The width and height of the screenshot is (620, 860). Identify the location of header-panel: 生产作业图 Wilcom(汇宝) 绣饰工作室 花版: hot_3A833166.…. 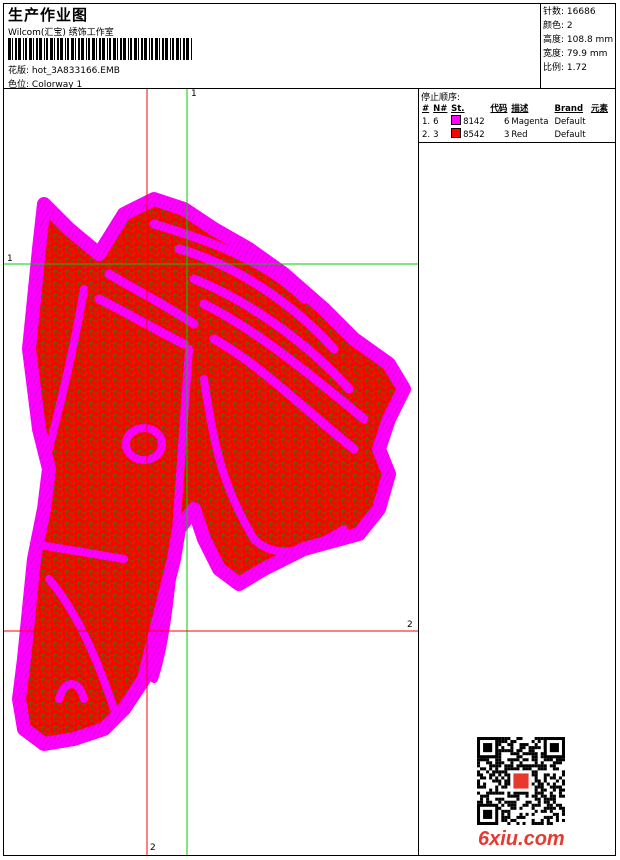
(272, 47).